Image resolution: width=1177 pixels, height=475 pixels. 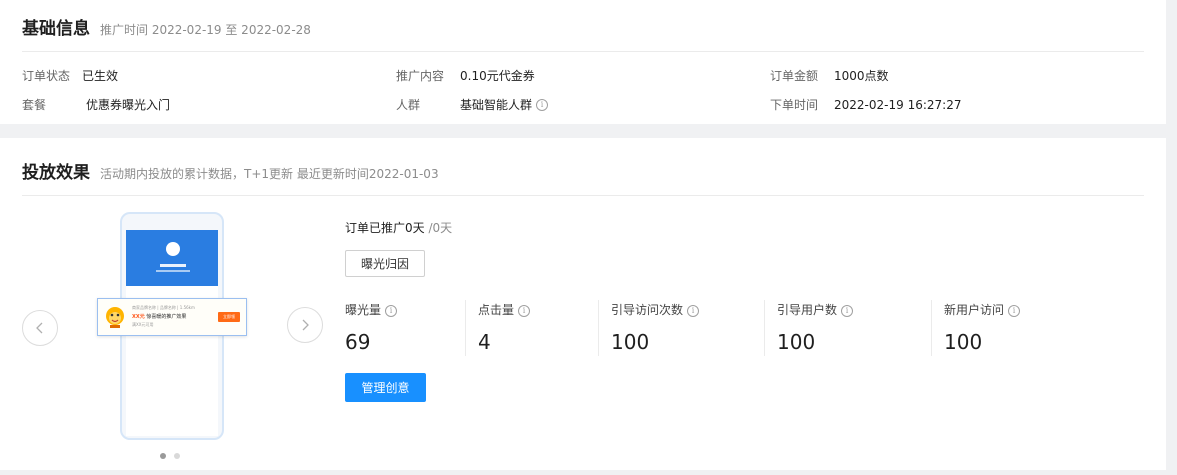 What do you see at coordinates (420, 76) in the screenshot?
I see `field-label: 推广内容` at bounding box center [420, 76].